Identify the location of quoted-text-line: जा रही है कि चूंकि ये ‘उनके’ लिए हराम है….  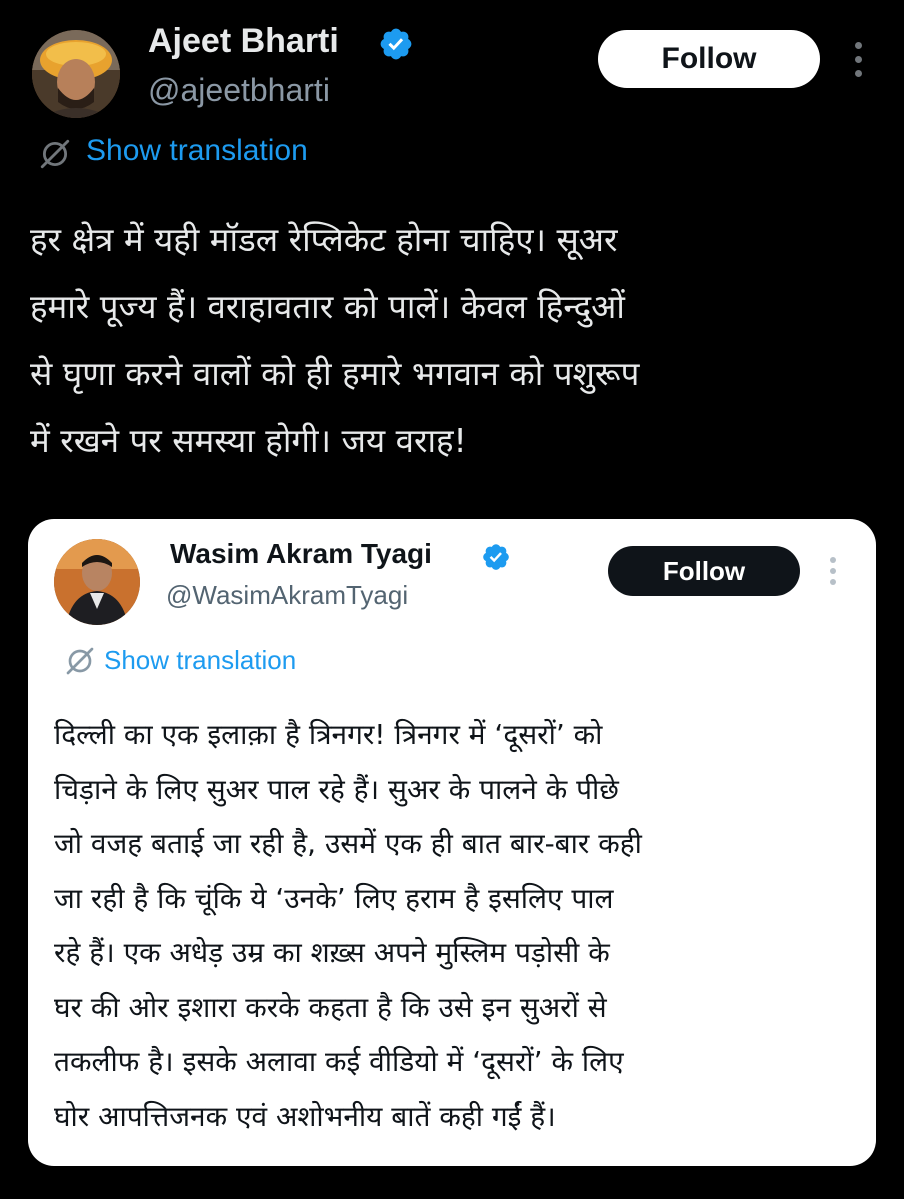
(334, 898).